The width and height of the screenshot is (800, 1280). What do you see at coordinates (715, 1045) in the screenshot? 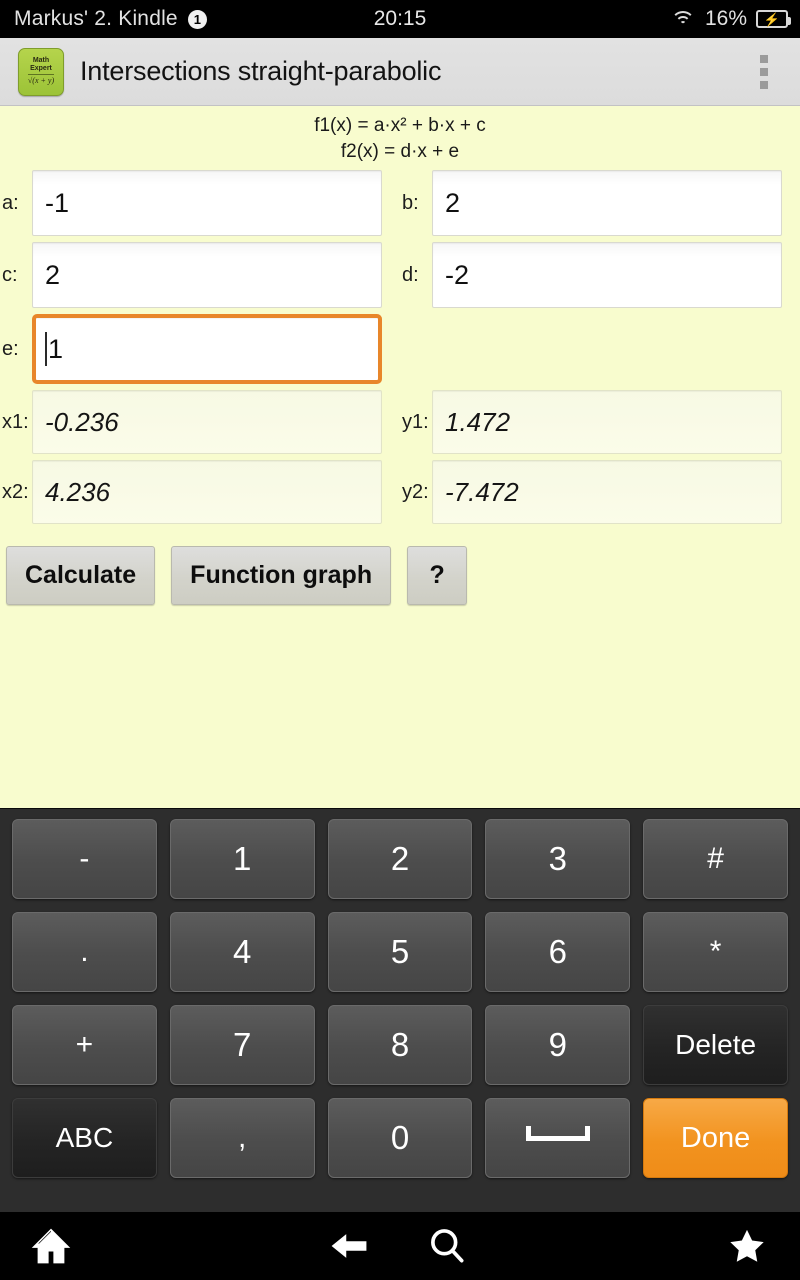
I see `key-delete: Delete` at bounding box center [715, 1045].